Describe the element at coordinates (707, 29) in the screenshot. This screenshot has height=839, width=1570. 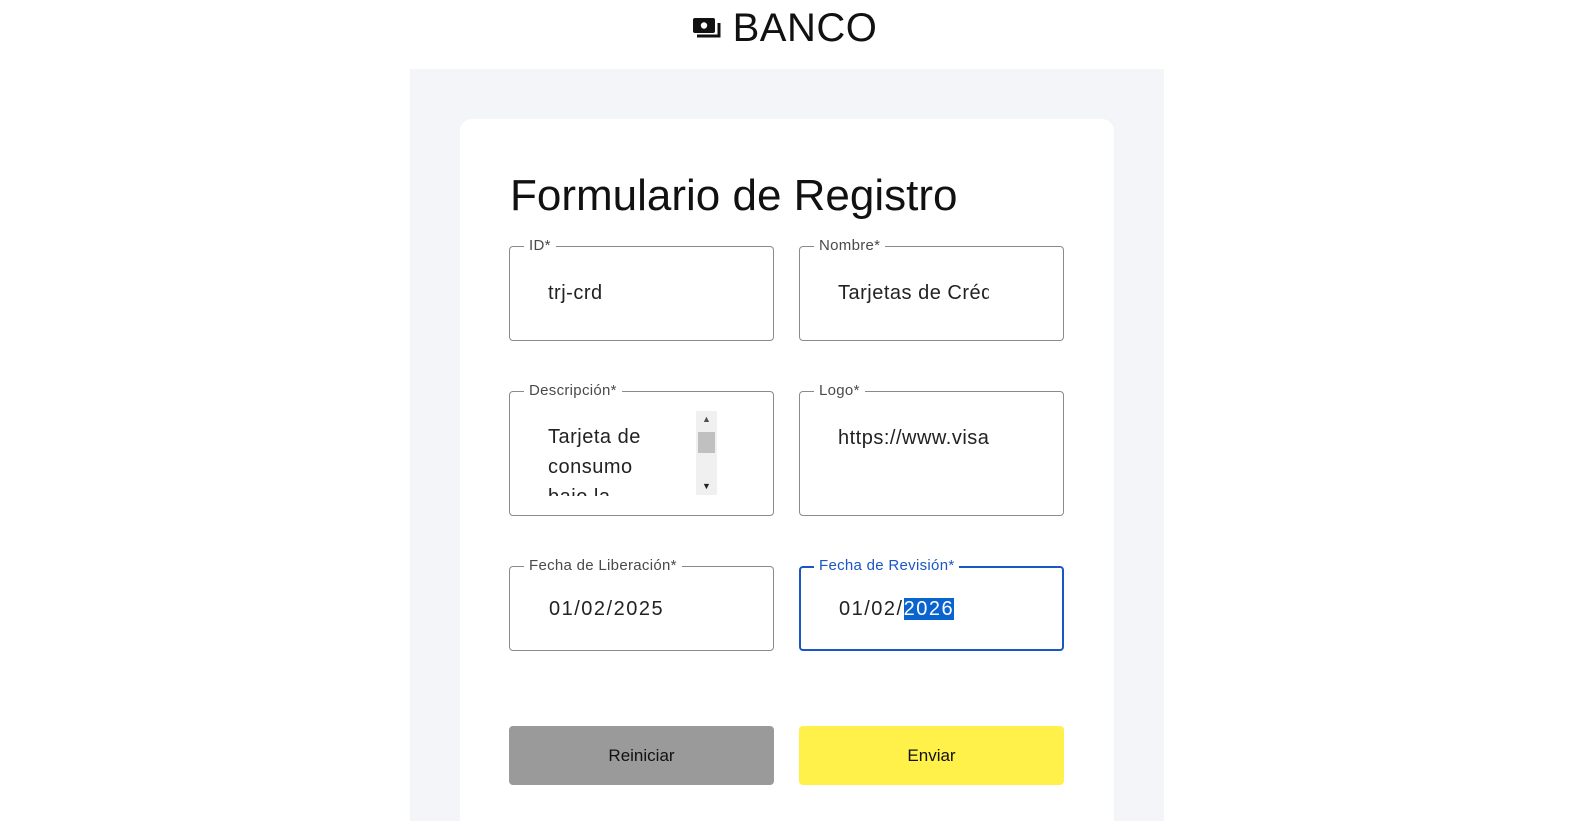
I see `money-bills-icon` at that location.